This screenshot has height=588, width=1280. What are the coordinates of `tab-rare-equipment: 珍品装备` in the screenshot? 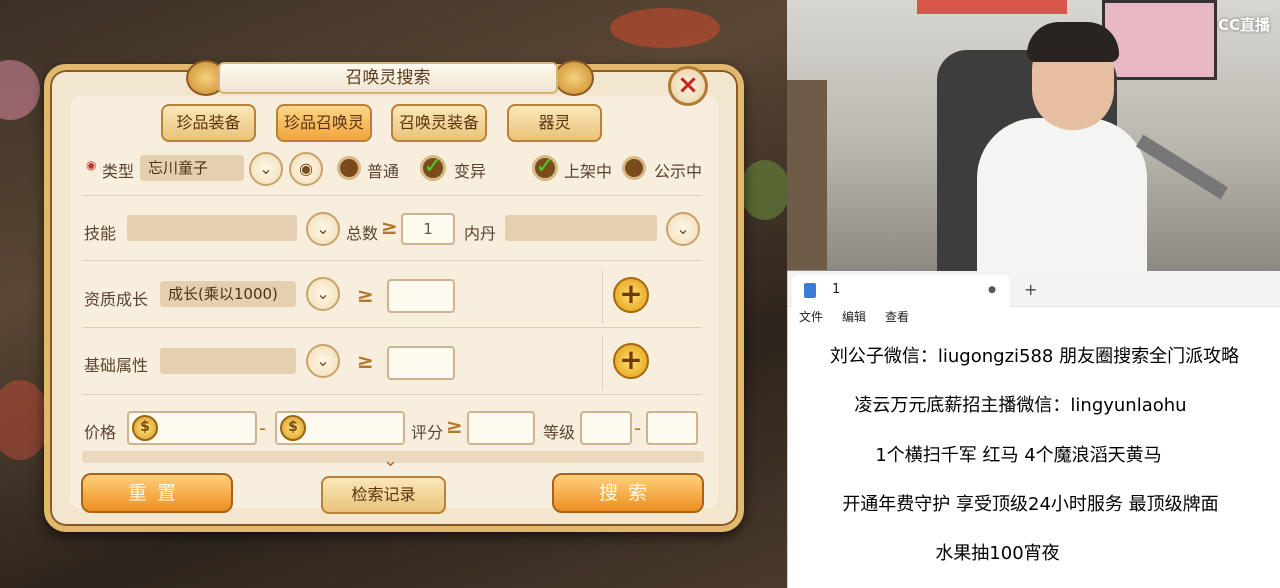 It's located at (208, 123).